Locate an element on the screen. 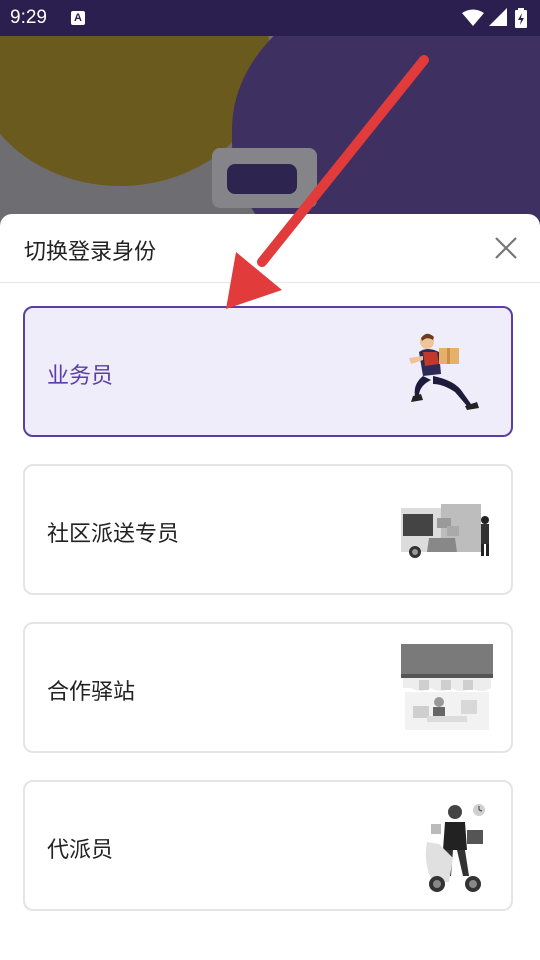 The width and height of the screenshot is (540, 960). option-label: 合作驿站 is located at coordinates (91, 692).